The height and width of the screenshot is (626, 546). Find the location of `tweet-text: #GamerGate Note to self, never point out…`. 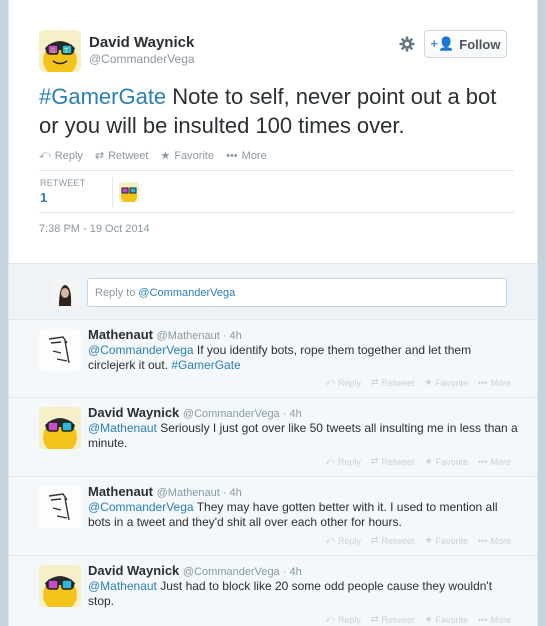

tweet-text: #GamerGate Note to self, never point out… is located at coordinates (279, 111).